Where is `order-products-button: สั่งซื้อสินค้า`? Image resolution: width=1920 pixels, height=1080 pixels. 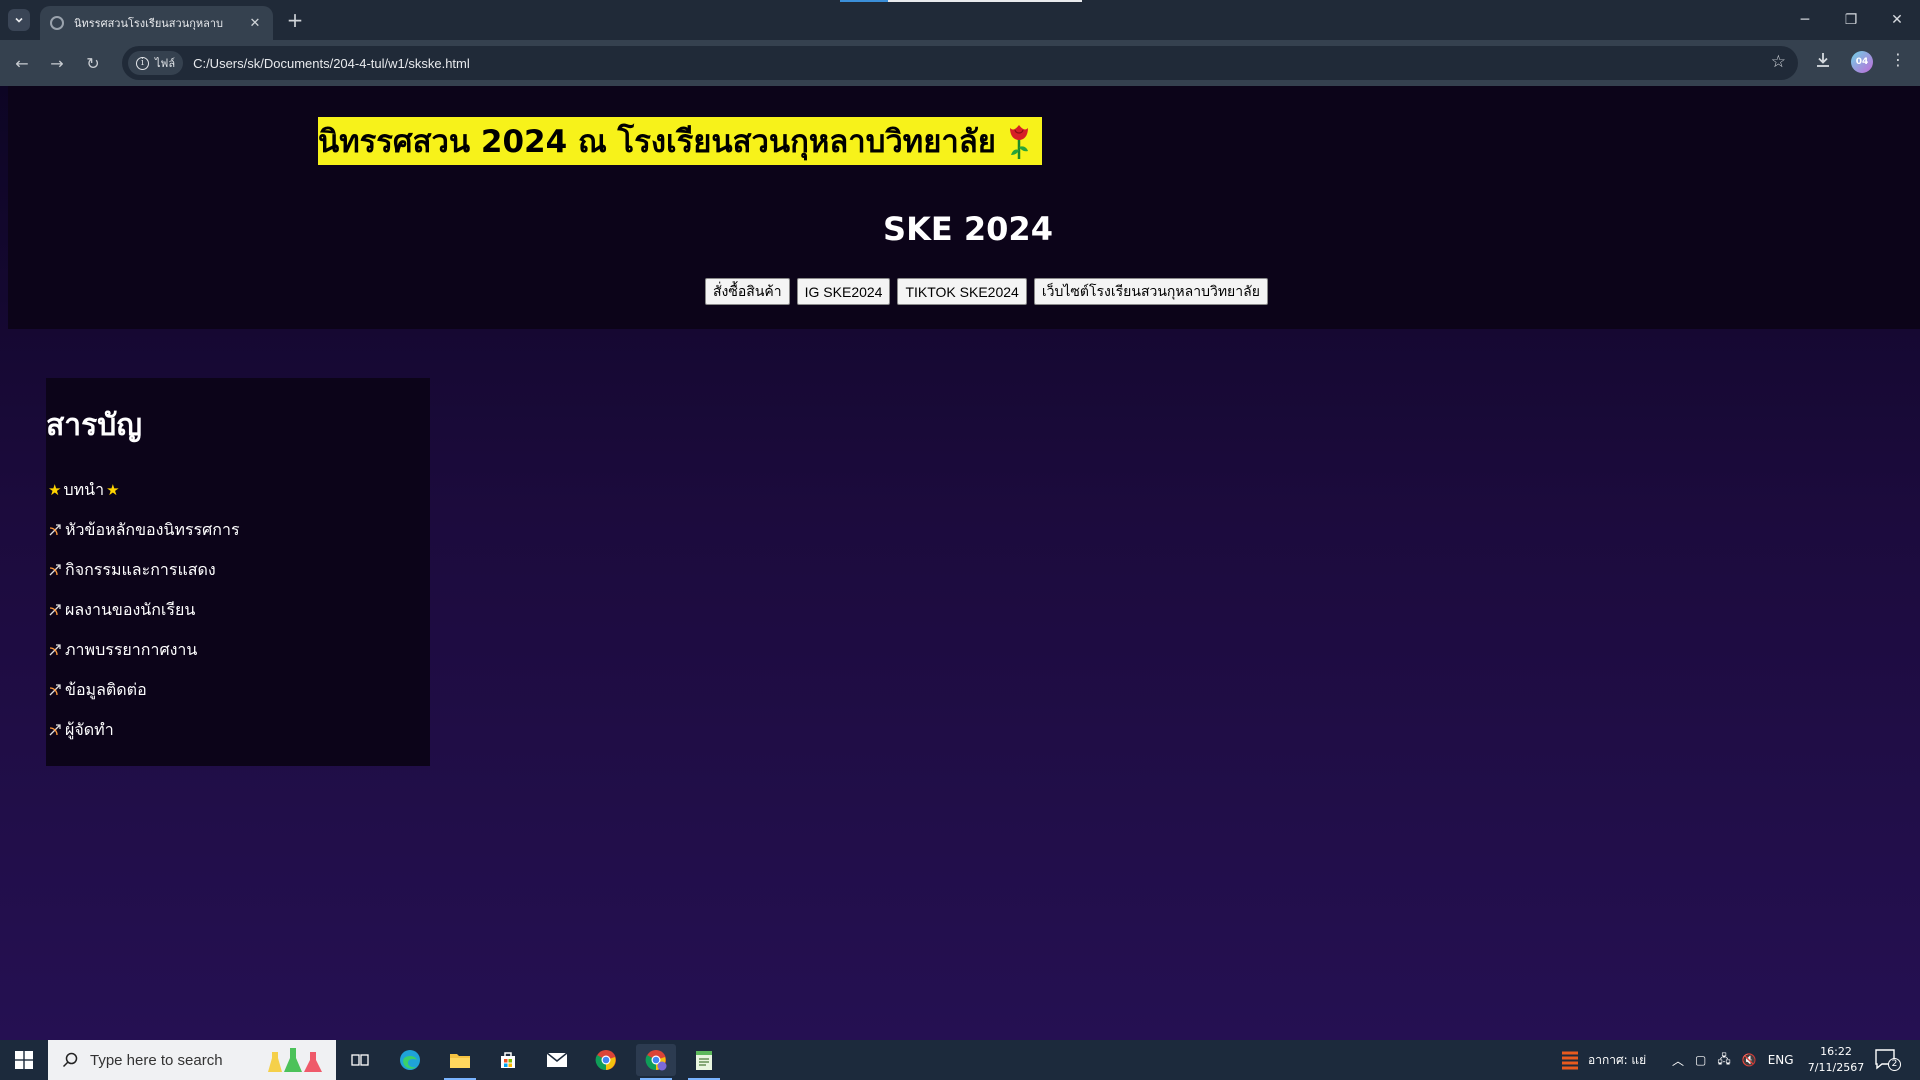 order-products-button: สั่งซื้อสินค้า is located at coordinates (747, 291).